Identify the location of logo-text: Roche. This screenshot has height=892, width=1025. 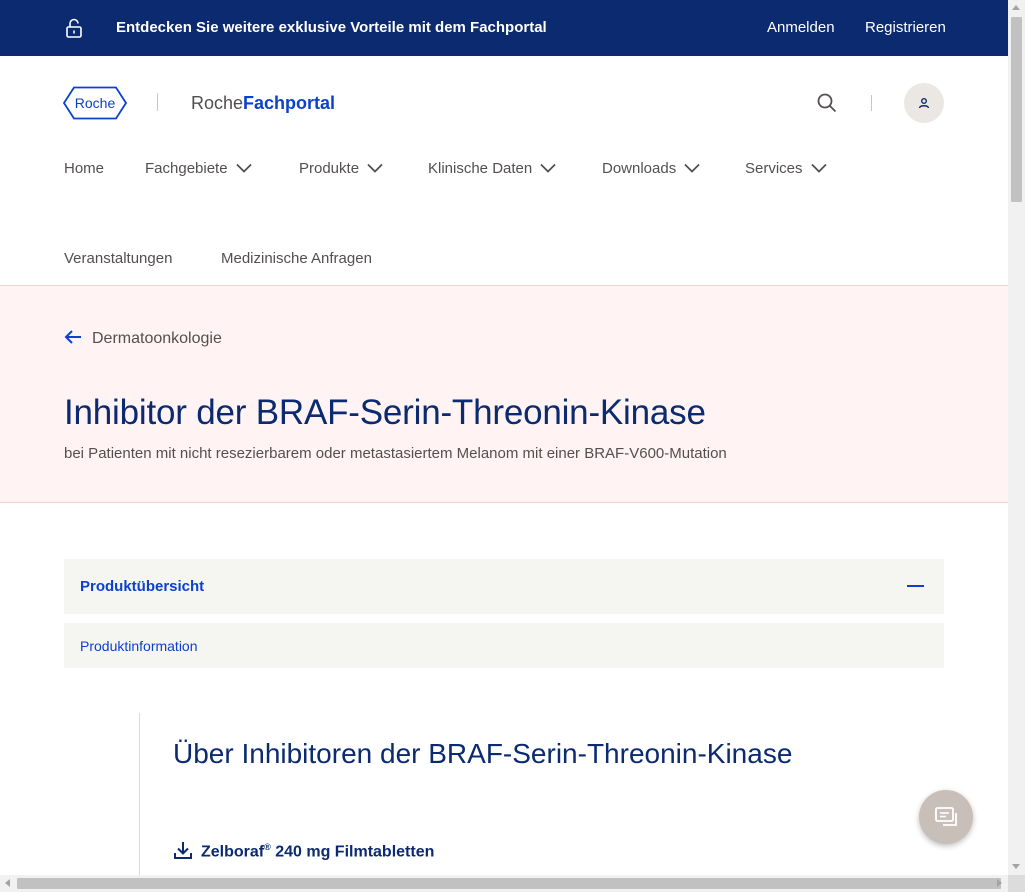
(95, 103).